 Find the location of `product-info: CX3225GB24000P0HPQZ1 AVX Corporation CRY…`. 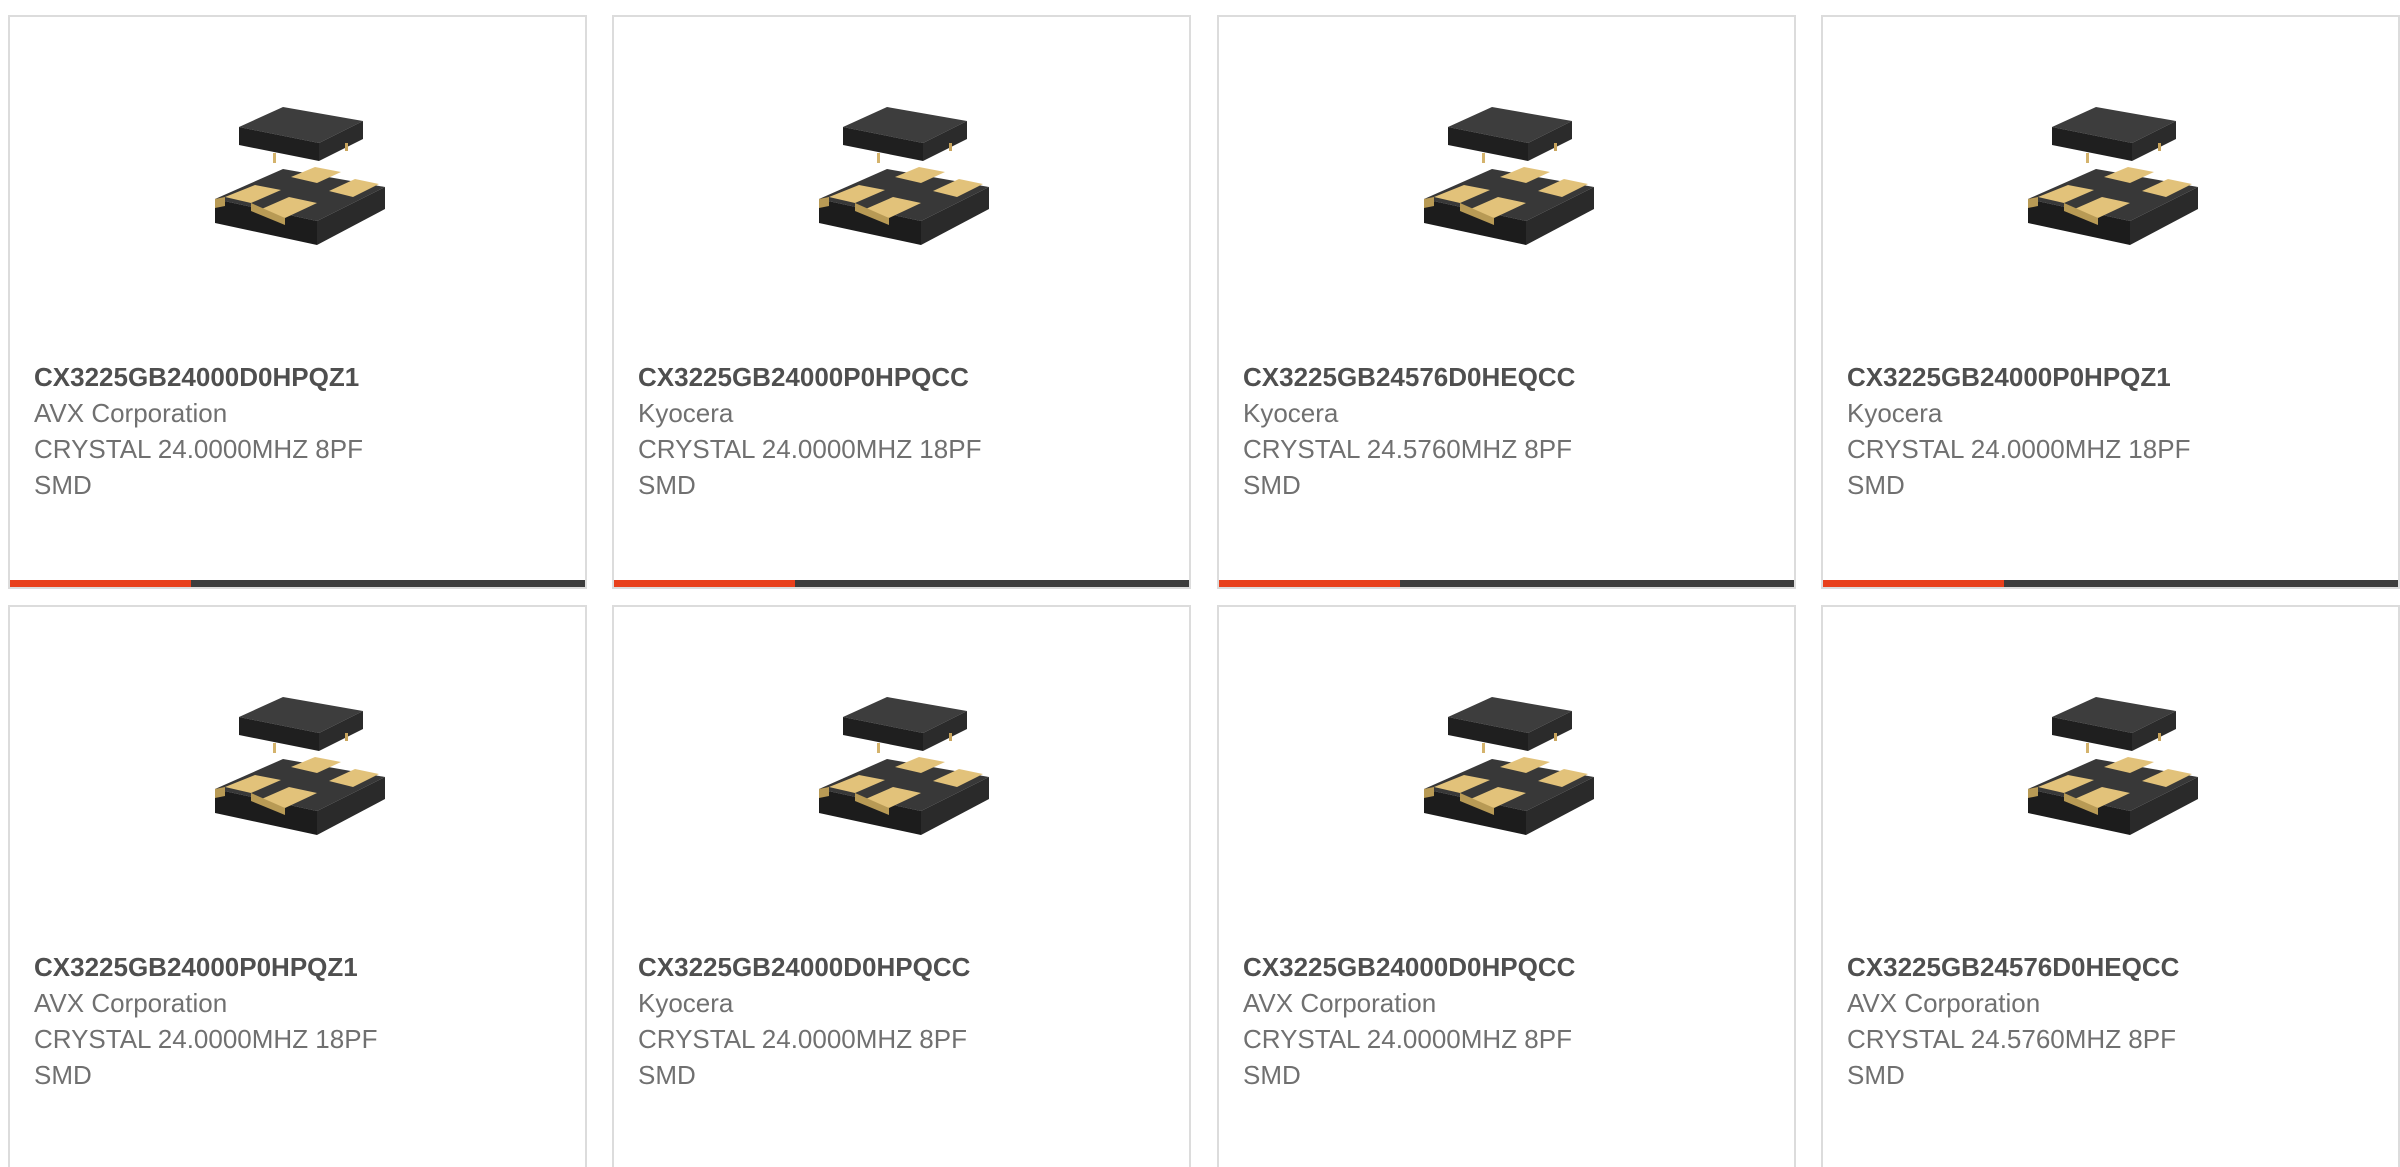

product-info: CX3225GB24000P0HPQZ1 AVX Corporation CRY… is located at coordinates (304, 1021).